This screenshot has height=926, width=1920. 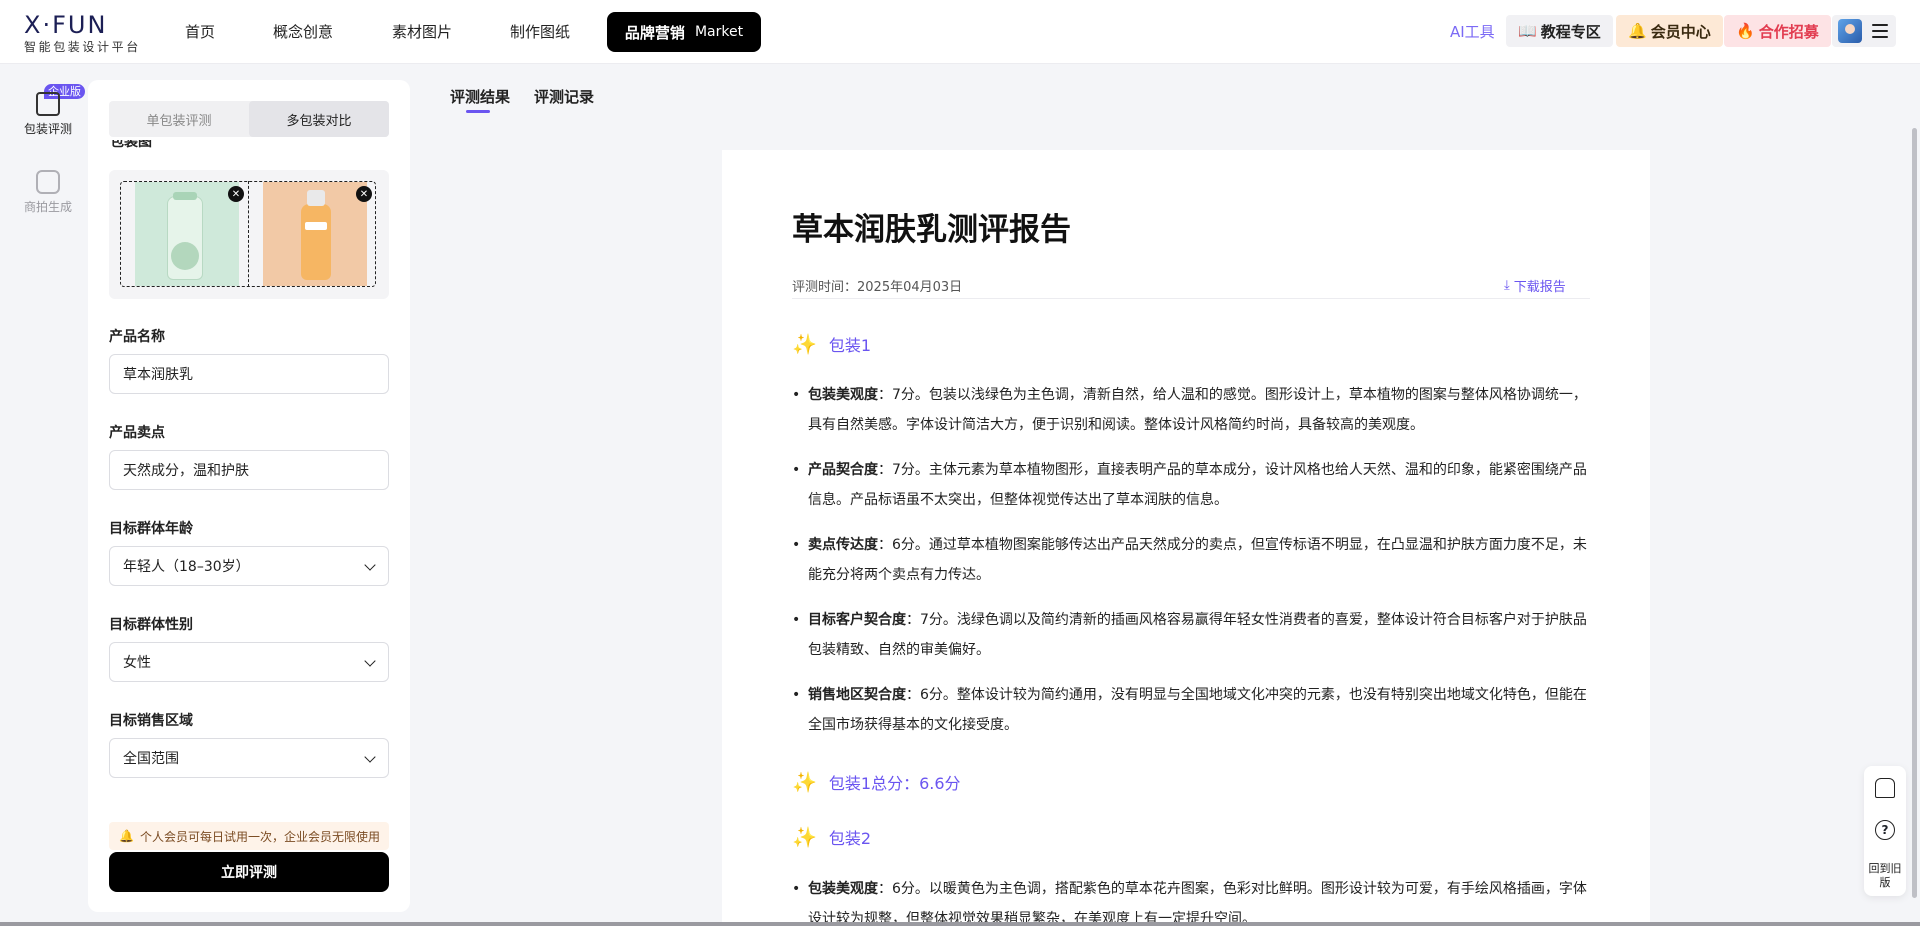 I want to click on camera-icon, so click(x=48, y=182).